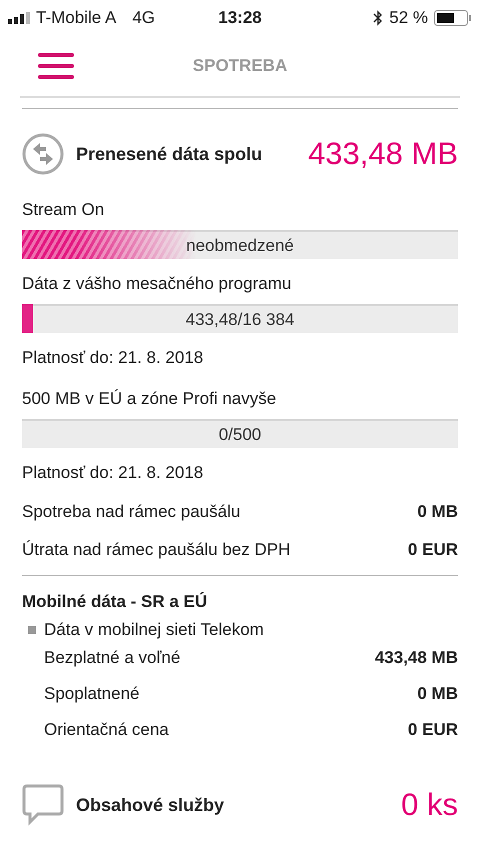 The width and height of the screenshot is (480, 854). Describe the element at coordinates (43, 154) in the screenshot. I see `data-transfer-icon` at that location.